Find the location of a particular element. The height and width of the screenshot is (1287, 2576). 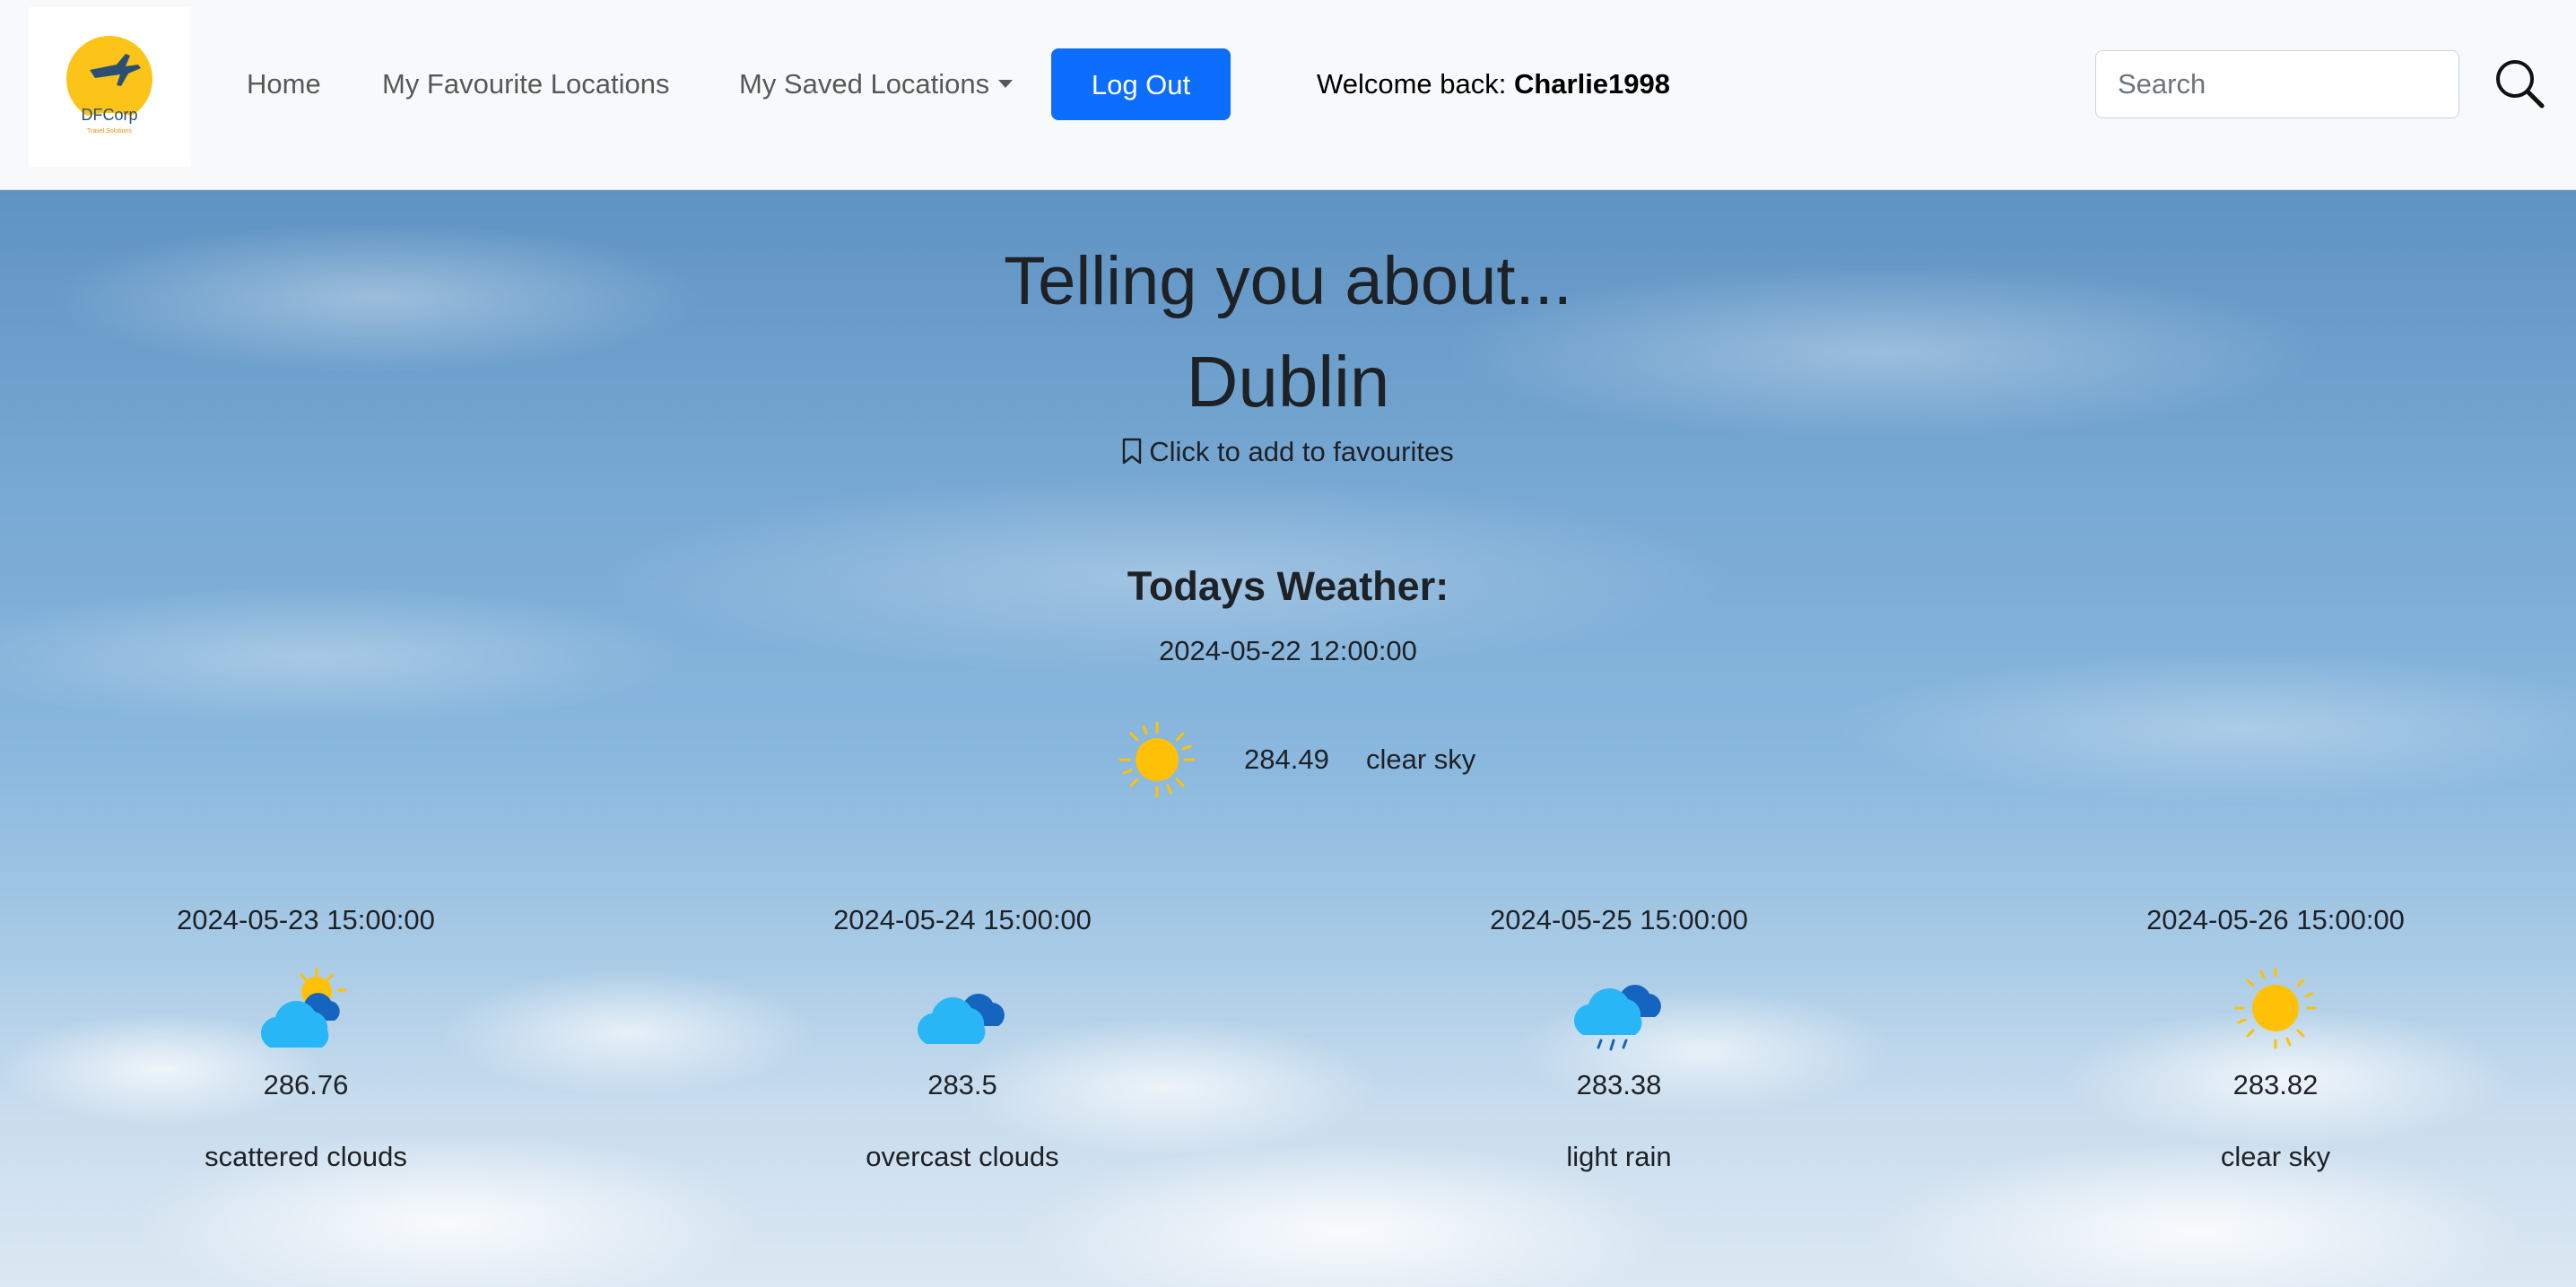

svg-text: Travel Solutions is located at coordinates (109, 131).